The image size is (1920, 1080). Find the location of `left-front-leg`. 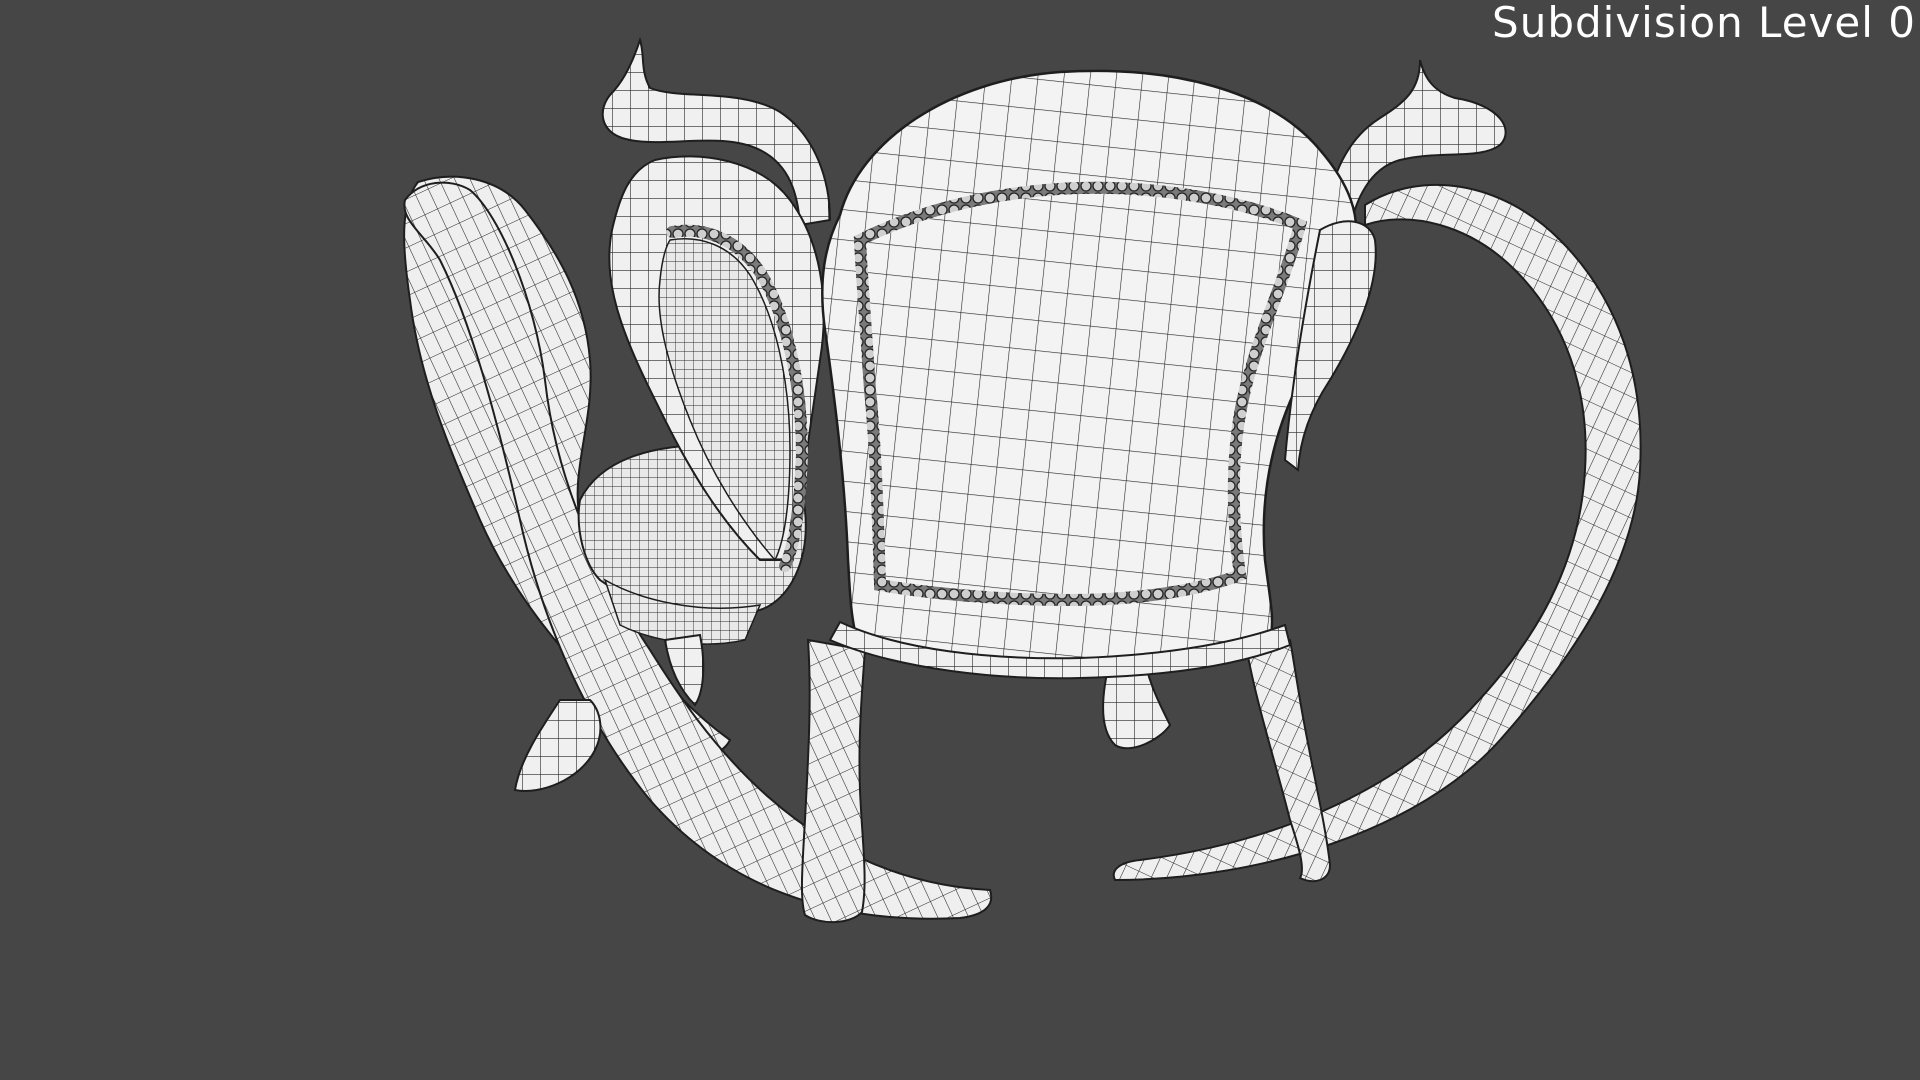

left-front-leg is located at coordinates (557, 745).